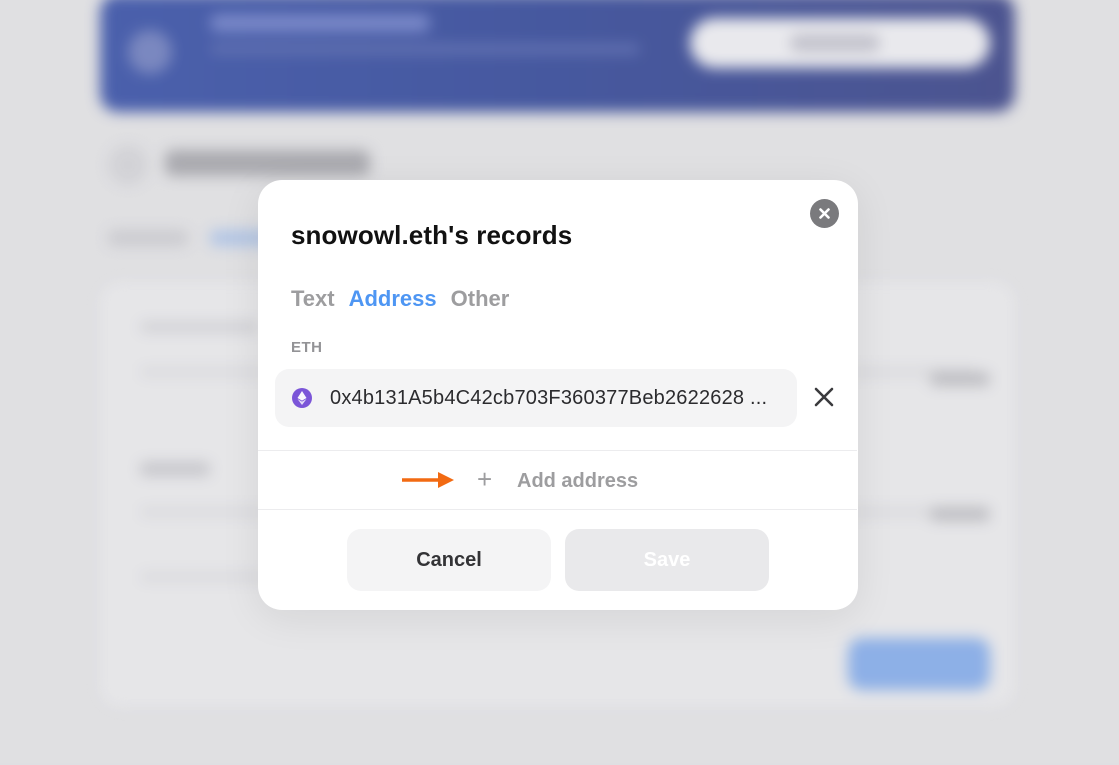 This screenshot has width=1119, height=765. Describe the element at coordinates (432, 235) in the screenshot. I see `modal-title: snowowl.eth's records` at that location.